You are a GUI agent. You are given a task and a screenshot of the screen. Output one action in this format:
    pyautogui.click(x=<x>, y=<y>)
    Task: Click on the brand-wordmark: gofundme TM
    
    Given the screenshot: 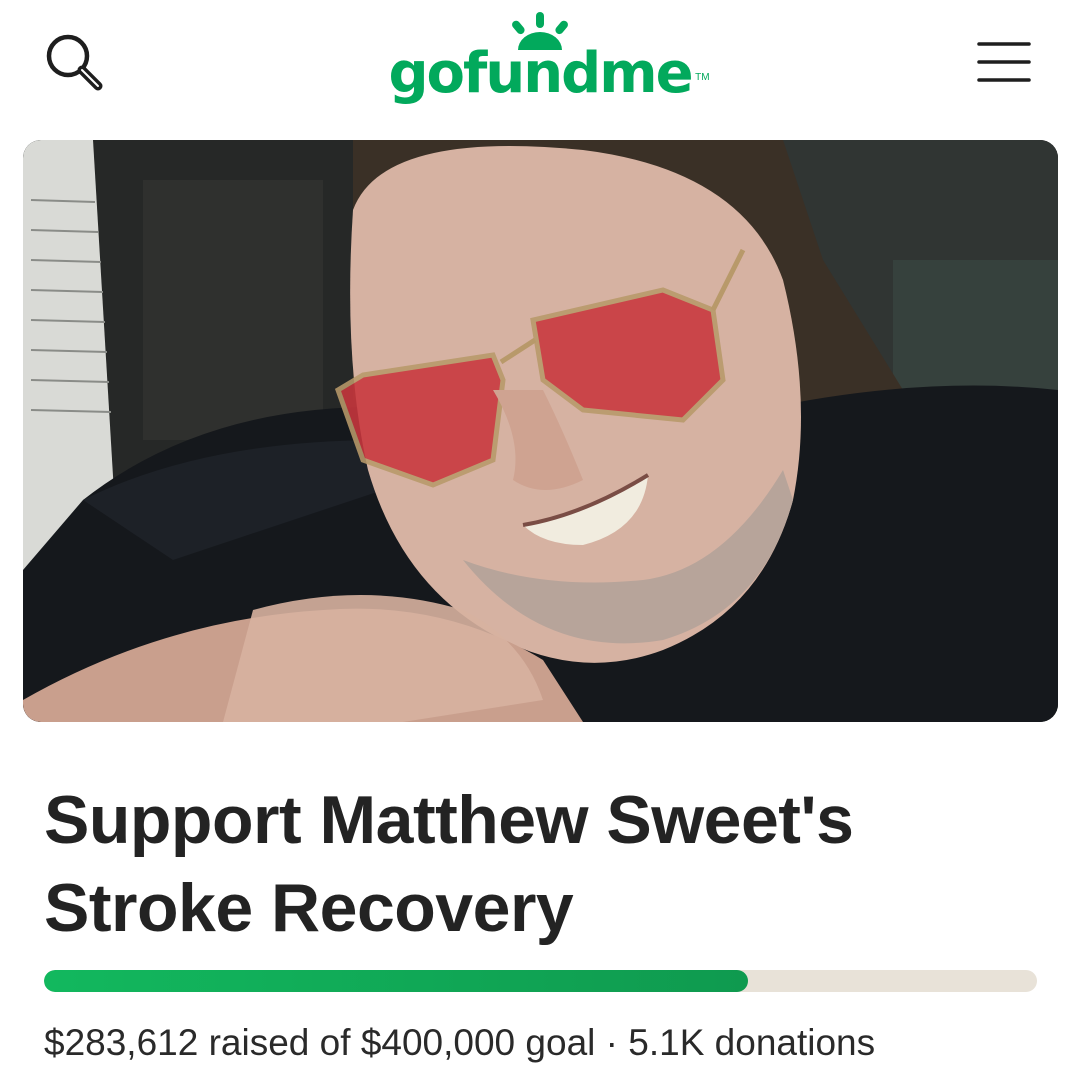 What is the action you would take?
    pyautogui.click(x=549, y=73)
    